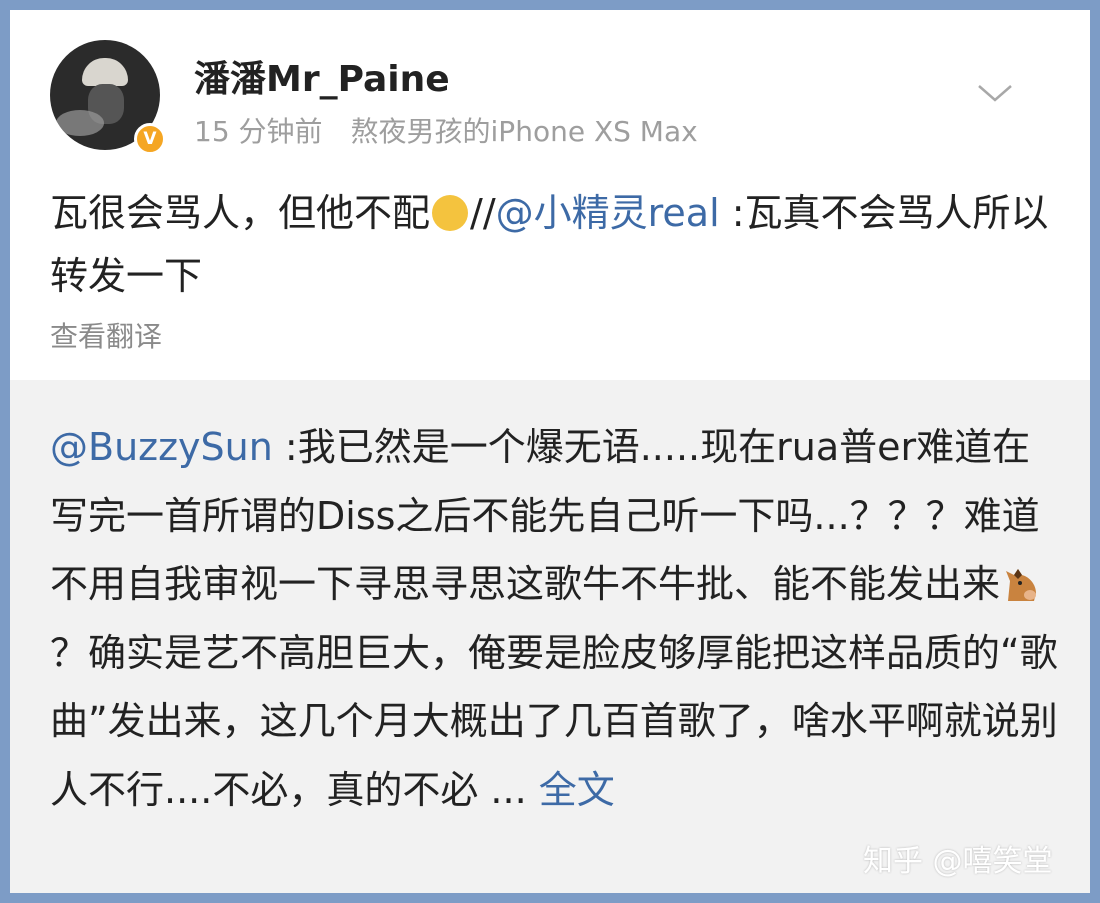 The height and width of the screenshot is (903, 1100). I want to click on chevron-down-icon, so click(995, 93).